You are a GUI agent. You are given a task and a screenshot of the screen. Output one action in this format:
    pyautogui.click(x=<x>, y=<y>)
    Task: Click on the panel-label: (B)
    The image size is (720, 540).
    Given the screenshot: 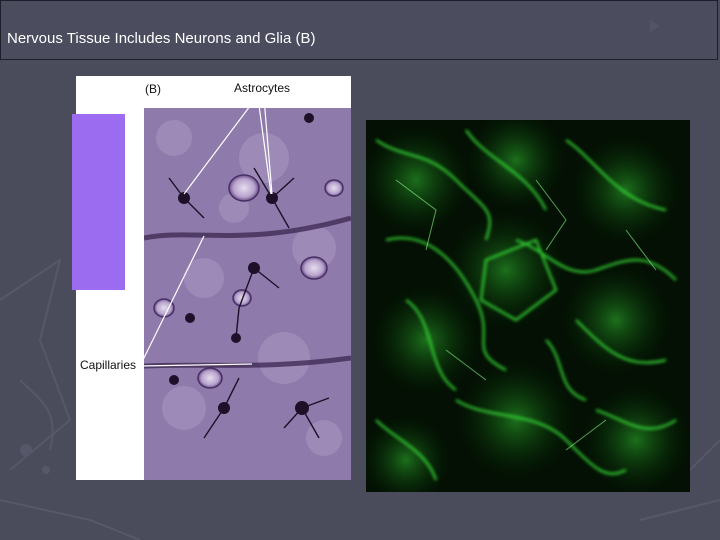 What is the action you would take?
    pyautogui.click(x=153, y=89)
    